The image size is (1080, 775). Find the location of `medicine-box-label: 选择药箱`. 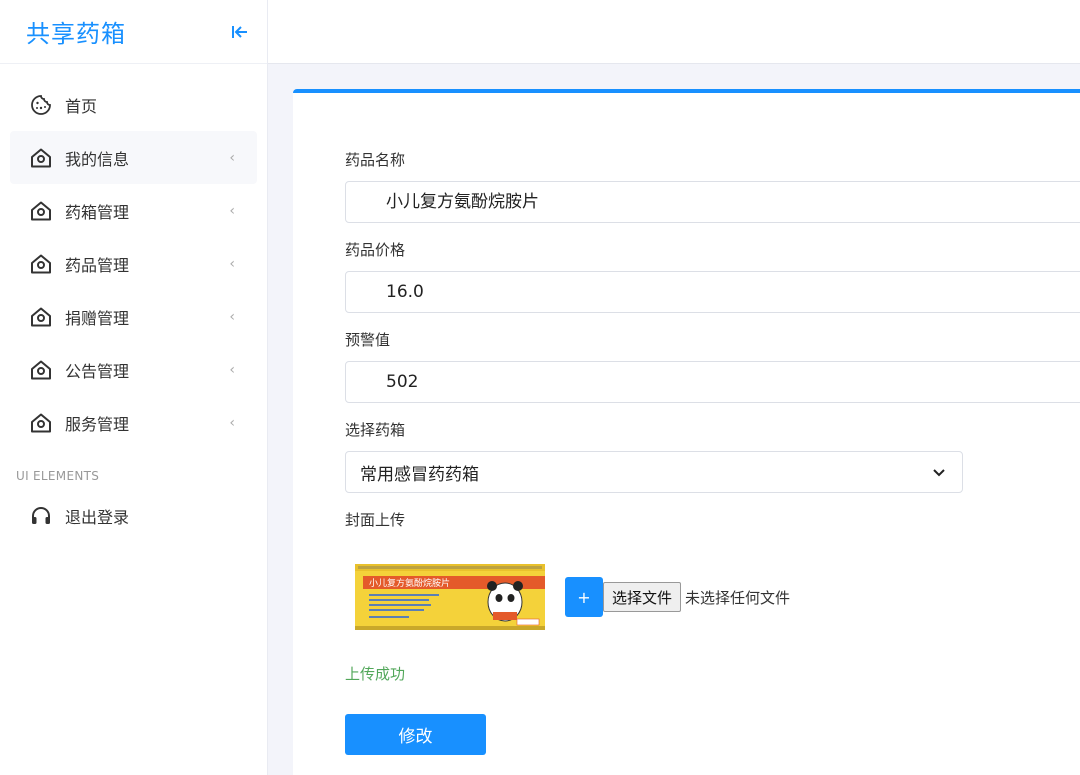

medicine-box-label: 选择药箱 is located at coordinates (375, 430).